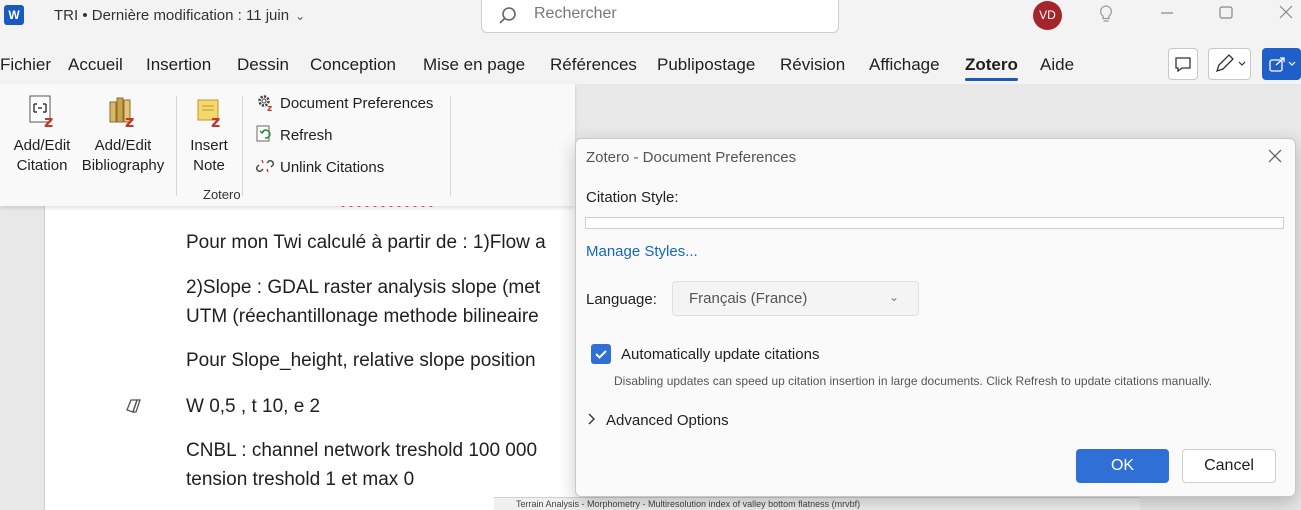 Image resolution: width=1301 pixels, height=510 pixels. Describe the element at coordinates (812, 65) in the screenshot. I see `tab-revision: Révision` at that location.